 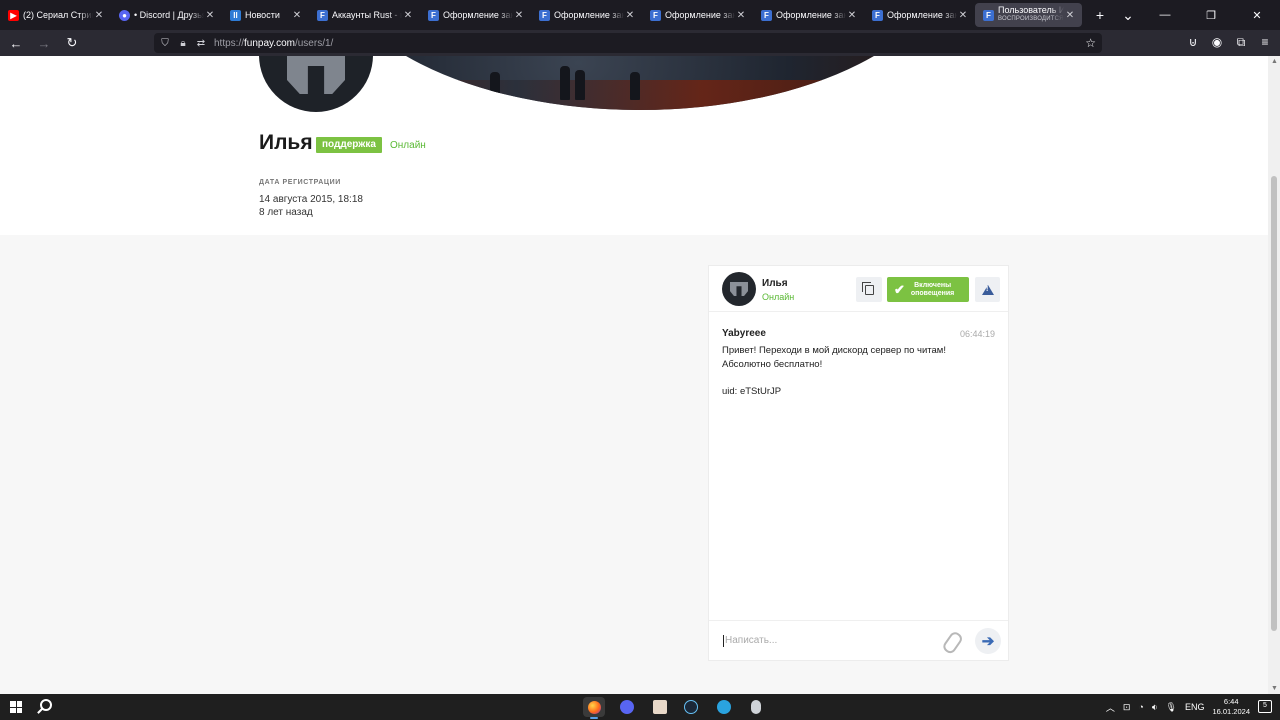 What do you see at coordinates (1274, 61) in the screenshot?
I see `scroll-up-icon: ▲` at bounding box center [1274, 61].